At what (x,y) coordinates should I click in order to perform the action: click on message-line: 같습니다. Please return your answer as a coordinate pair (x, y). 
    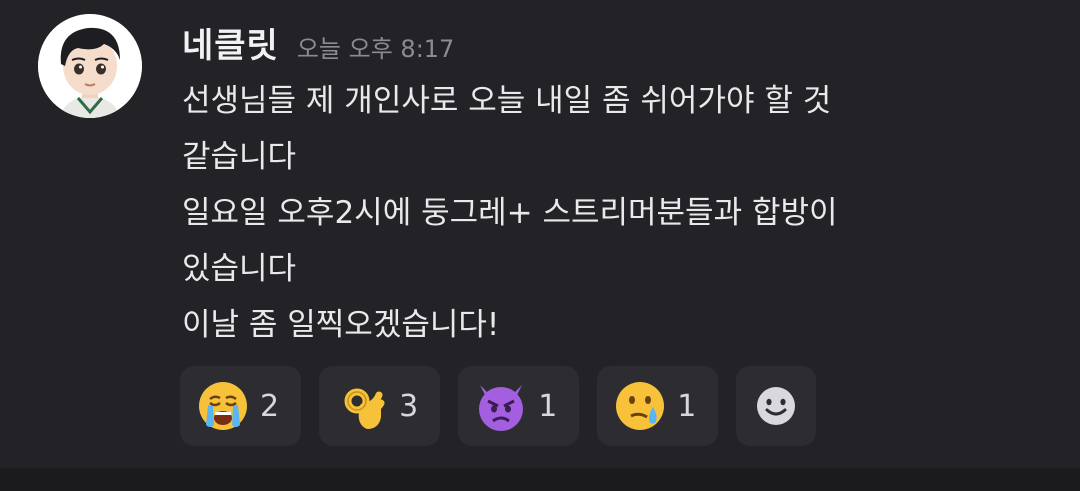
    Looking at the image, I should click on (239, 157).